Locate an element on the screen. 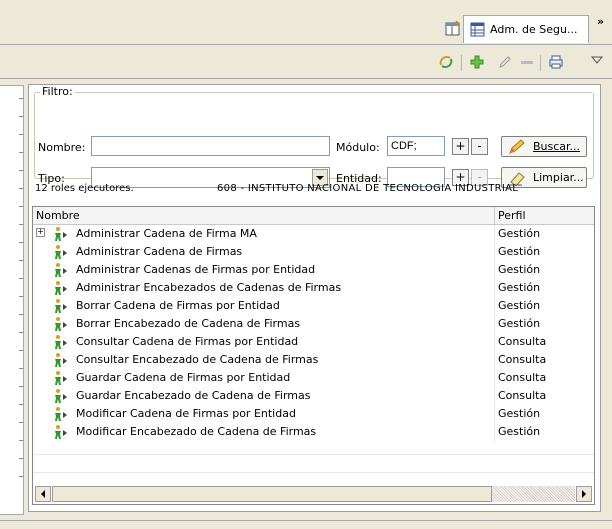  edit-icon is located at coordinates (505, 62).